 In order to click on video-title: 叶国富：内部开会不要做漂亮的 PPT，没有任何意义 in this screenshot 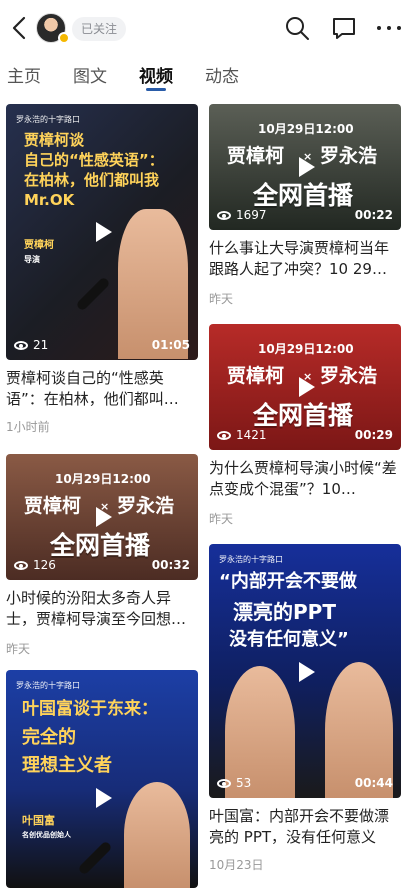, I will do `click(305, 827)`.